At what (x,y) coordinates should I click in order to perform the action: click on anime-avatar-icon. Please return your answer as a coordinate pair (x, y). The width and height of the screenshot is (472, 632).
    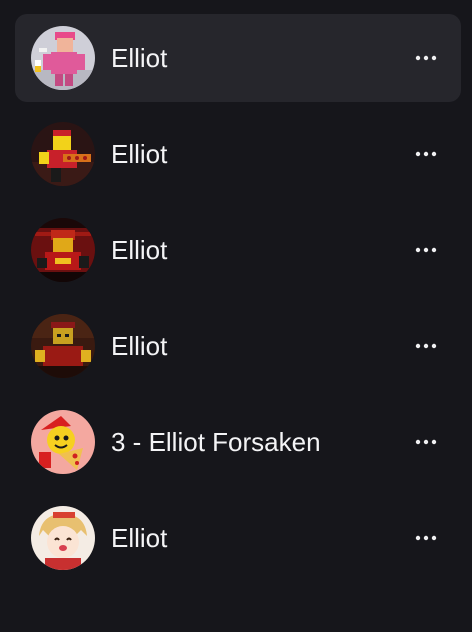
    Looking at the image, I should click on (63, 538).